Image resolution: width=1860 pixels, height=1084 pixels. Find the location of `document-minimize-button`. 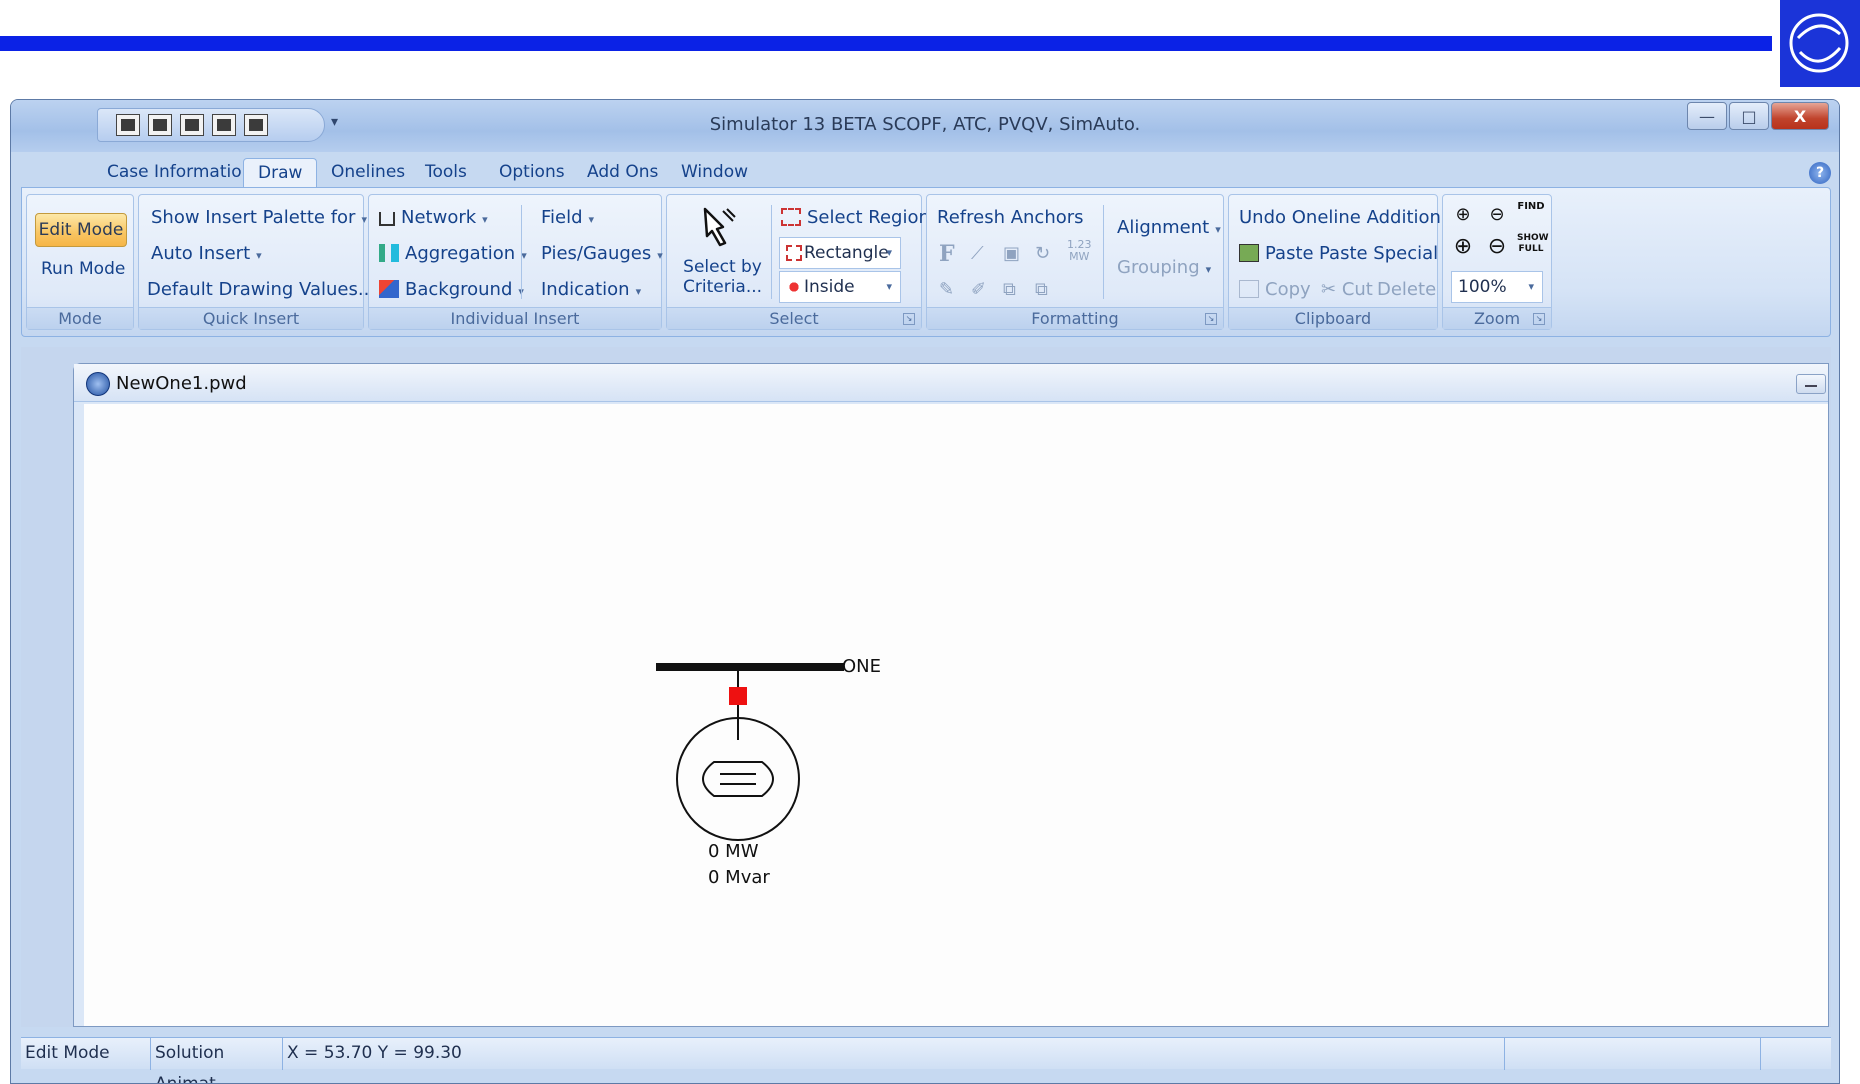

document-minimize-button is located at coordinates (1811, 384).